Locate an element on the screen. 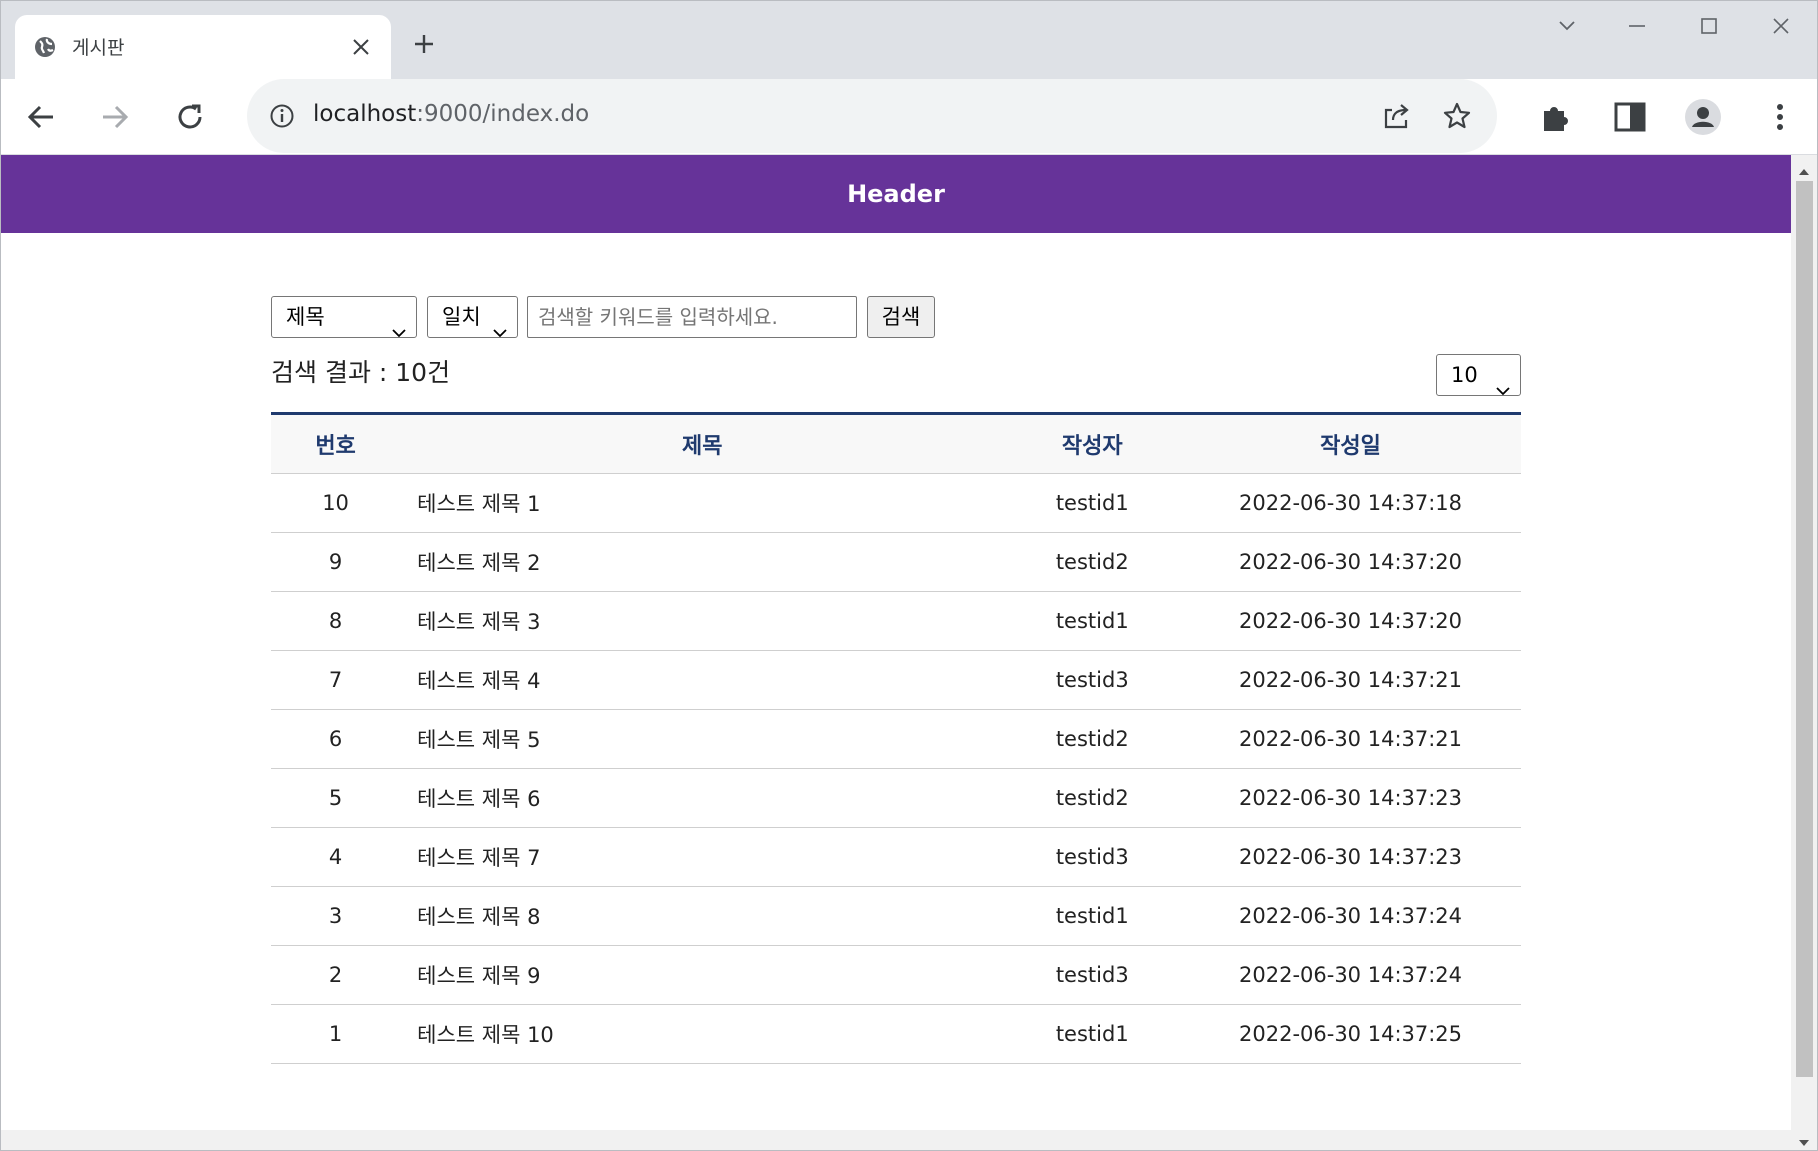  scroll-up-arrow-icon is located at coordinates (1804, 170).